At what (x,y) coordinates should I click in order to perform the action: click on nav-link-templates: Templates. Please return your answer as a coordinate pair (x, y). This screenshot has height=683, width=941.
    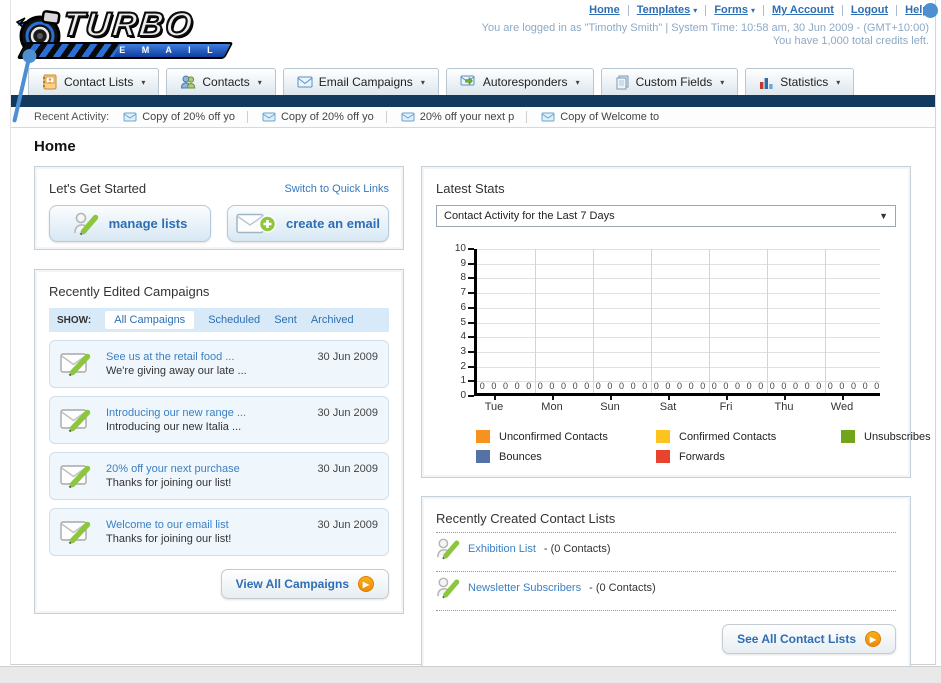
    Looking at the image, I should click on (664, 10).